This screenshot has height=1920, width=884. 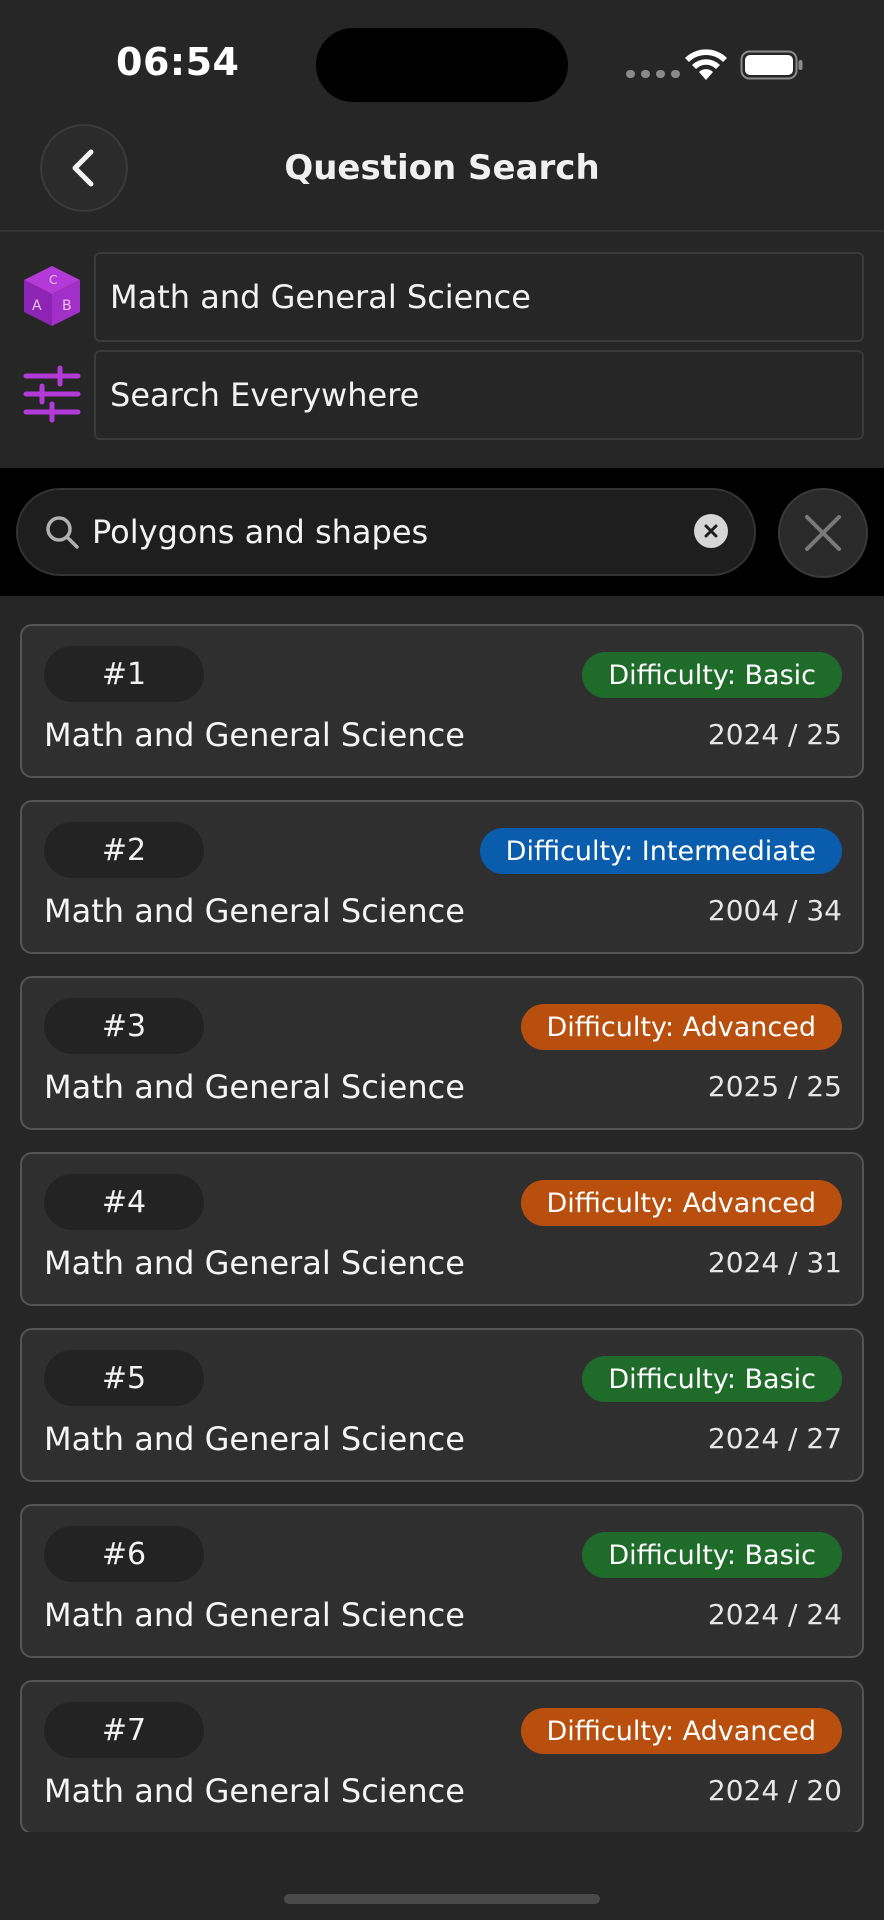 I want to click on card-year: 2024 / 27, so click(x=774, y=1438).